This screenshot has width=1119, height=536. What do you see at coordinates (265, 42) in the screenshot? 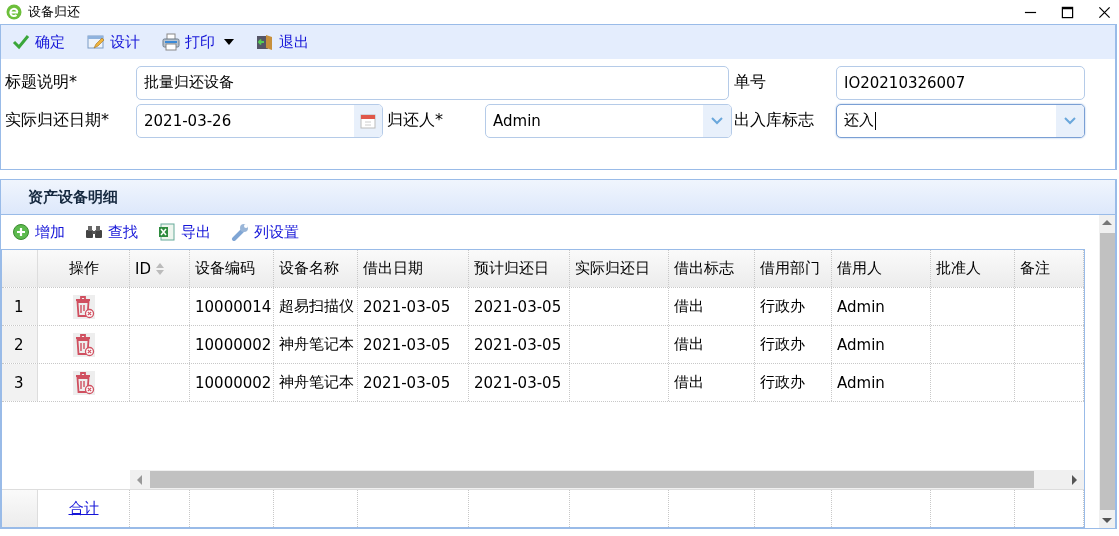
I see `door-icon` at bounding box center [265, 42].